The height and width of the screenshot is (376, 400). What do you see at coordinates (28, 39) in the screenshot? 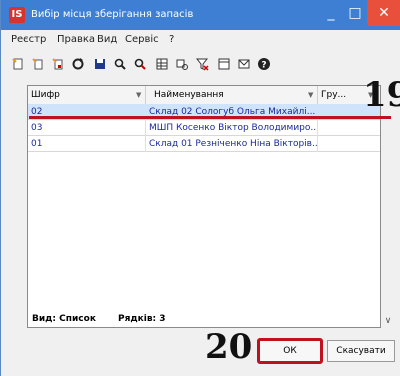
I see `menu-item-register: Реєстр` at bounding box center [28, 39].